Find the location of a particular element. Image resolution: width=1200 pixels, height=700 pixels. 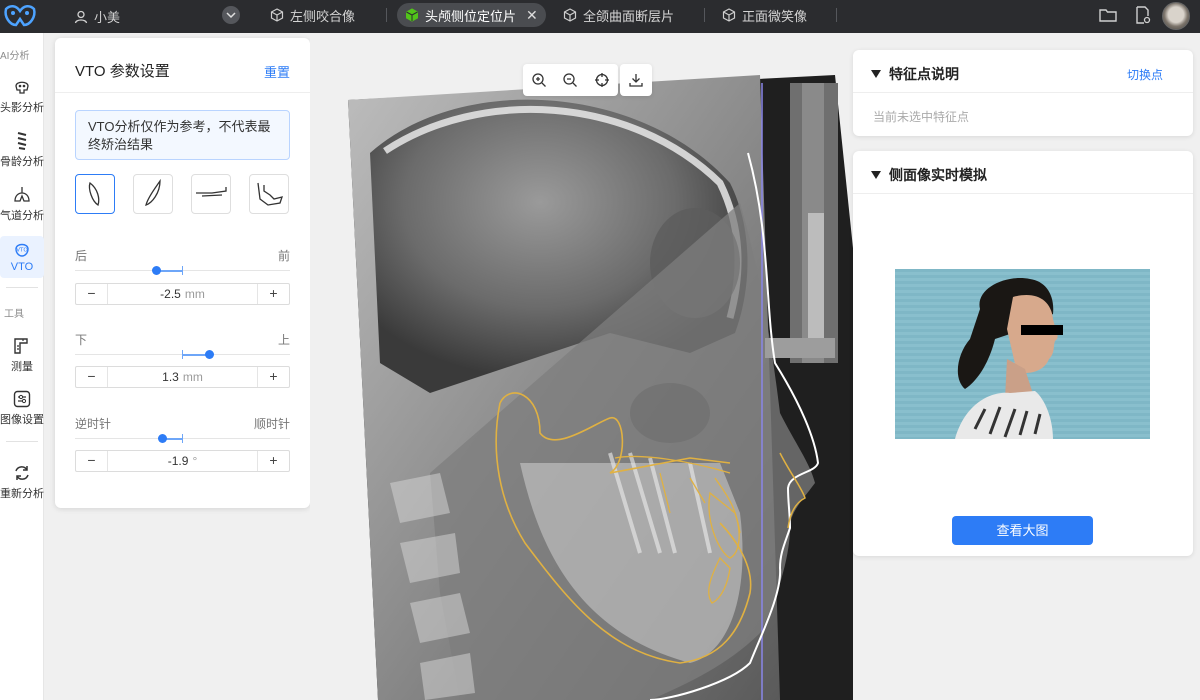

panel-header: 侧面像实时模拟 is located at coordinates (929, 175).